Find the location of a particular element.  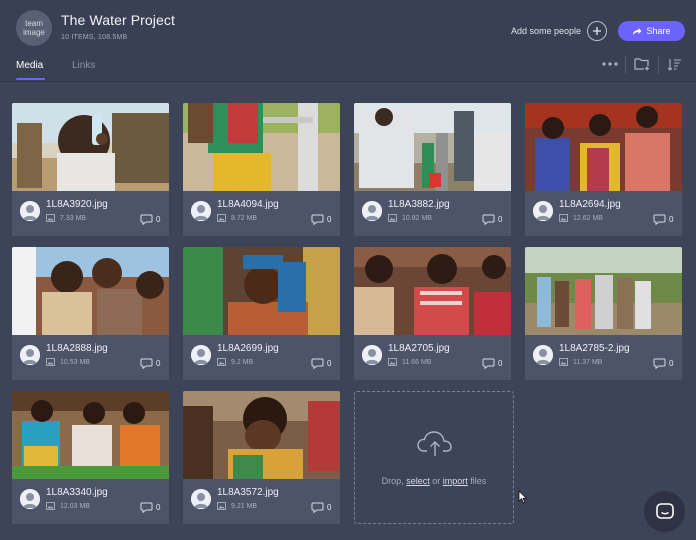

tab-media: Media is located at coordinates (29, 65).